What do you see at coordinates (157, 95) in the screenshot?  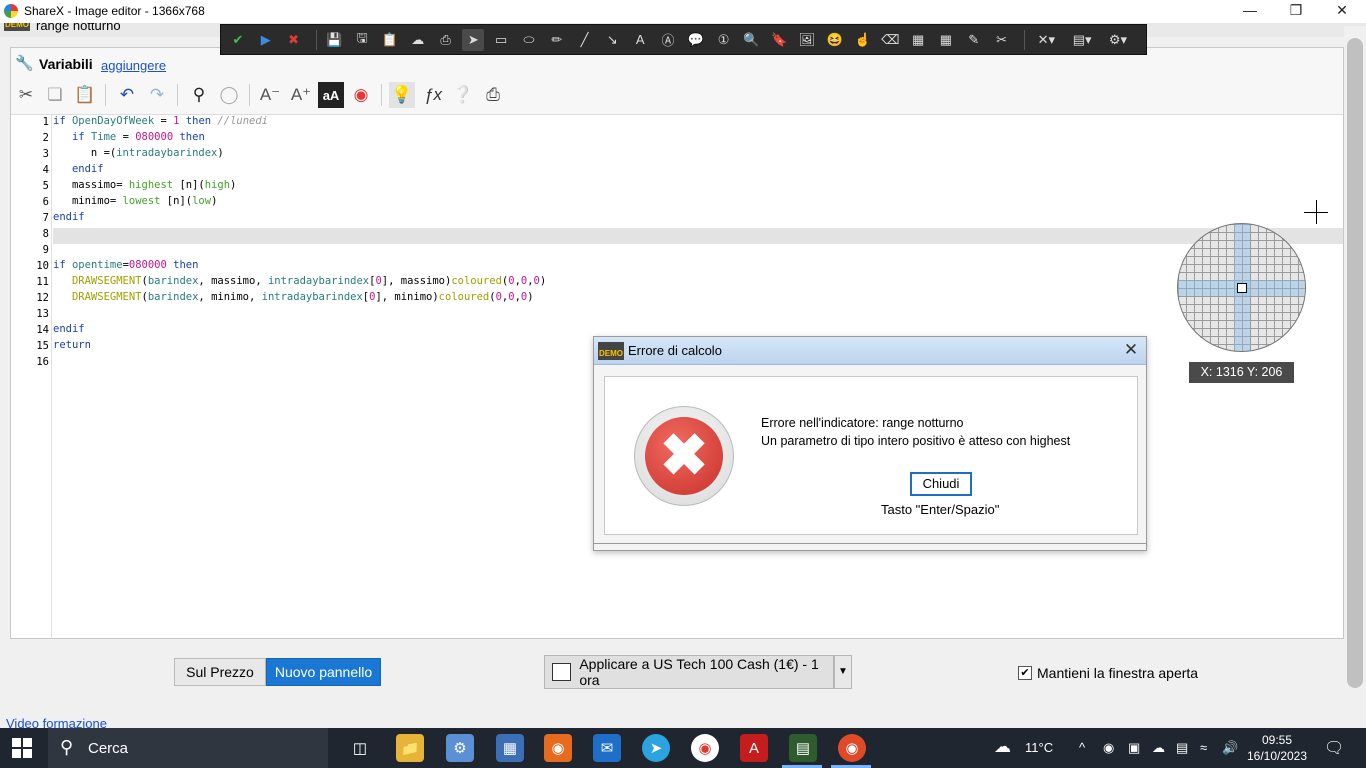 I see `redo-icon: ↷` at bounding box center [157, 95].